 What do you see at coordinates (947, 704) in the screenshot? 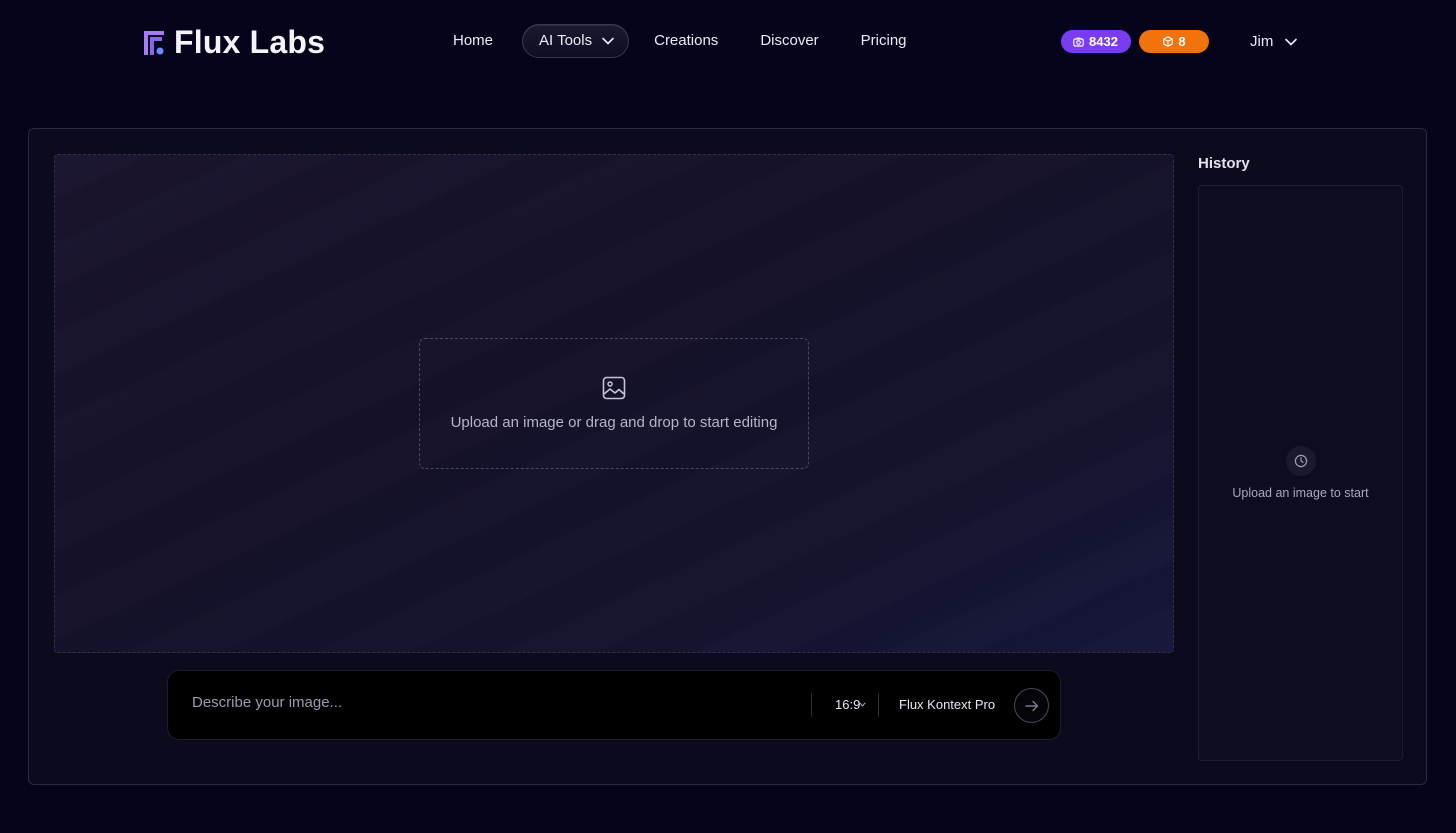
I see `model-select: Flux Kontext Pro` at bounding box center [947, 704].